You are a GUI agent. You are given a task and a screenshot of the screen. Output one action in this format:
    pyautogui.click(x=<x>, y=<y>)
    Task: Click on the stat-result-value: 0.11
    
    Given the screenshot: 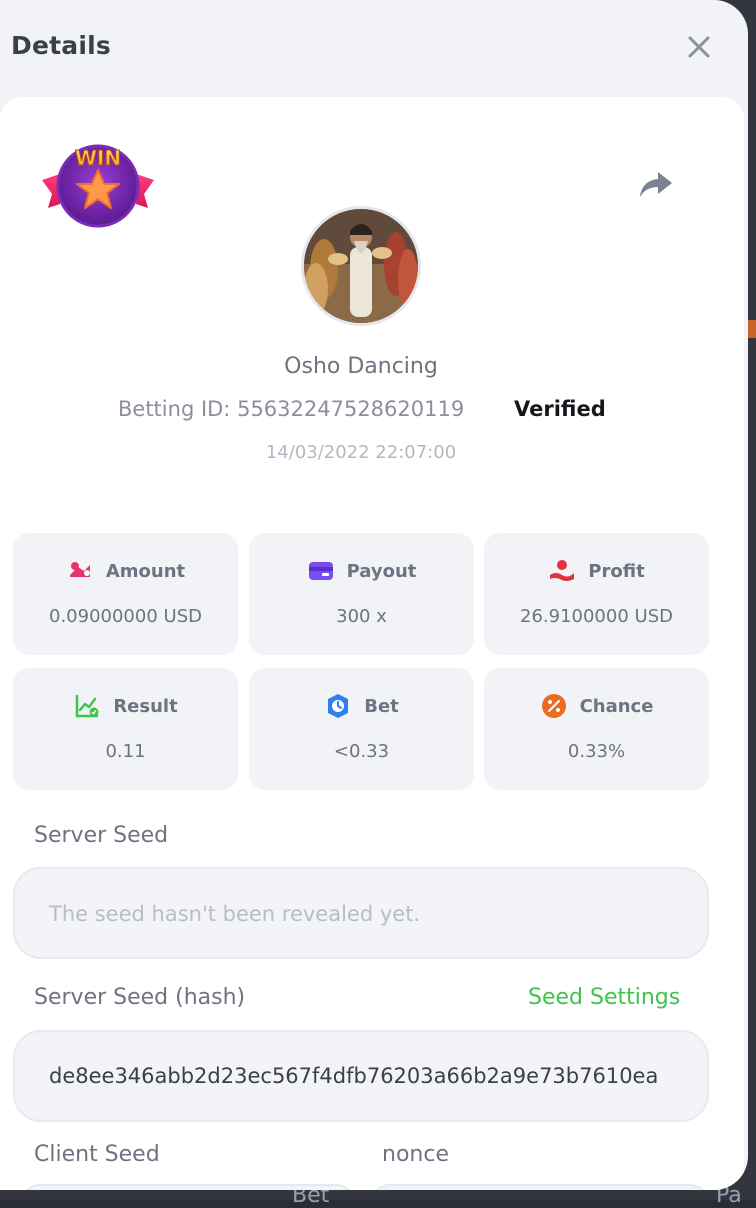 What is the action you would take?
    pyautogui.click(x=125, y=751)
    